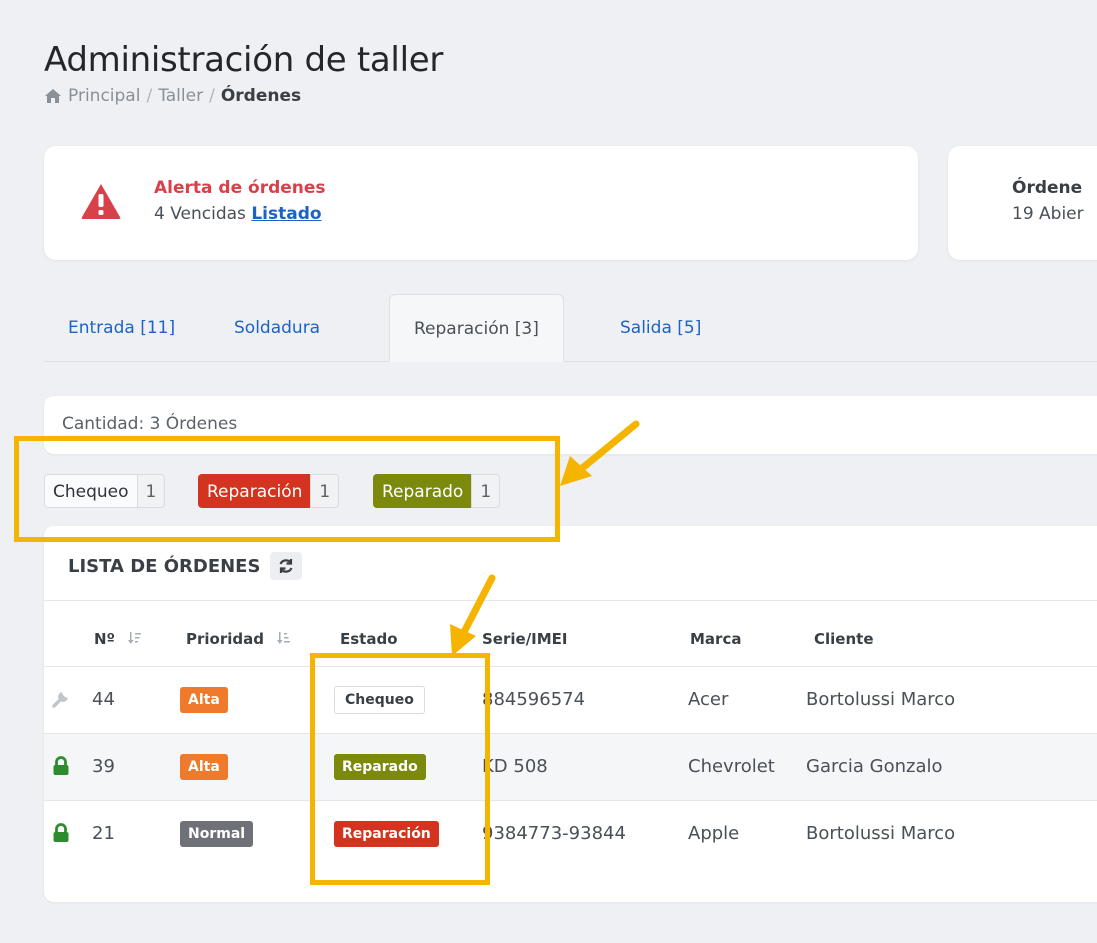 The width and height of the screenshot is (1097, 943). I want to click on tab-salida: Salida [5], so click(660, 328).